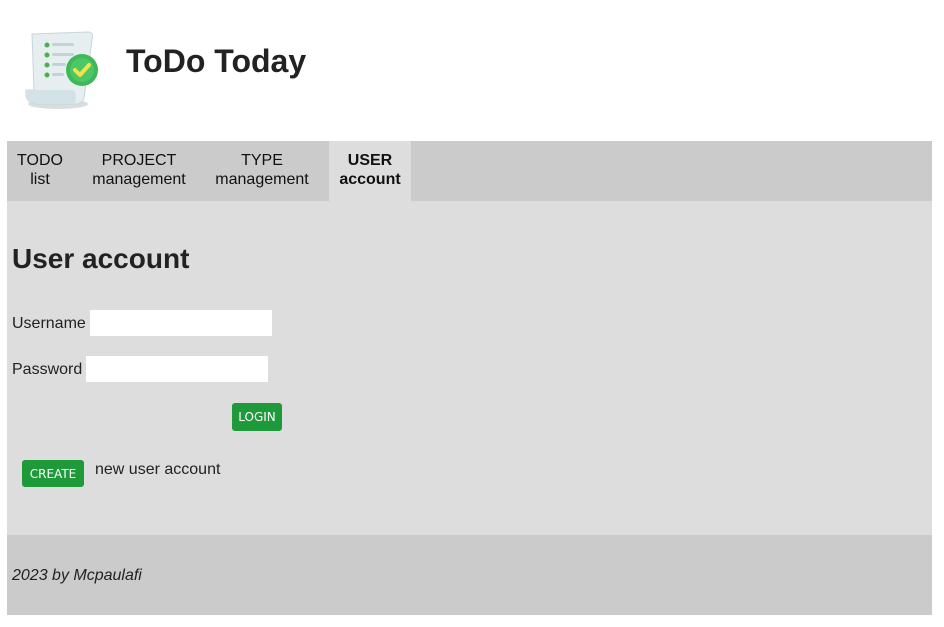 The width and height of the screenshot is (944, 627). What do you see at coordinates (40, 160) in the screenshot?
I see `tab-line: TODO` at bounding box center [40, 160].